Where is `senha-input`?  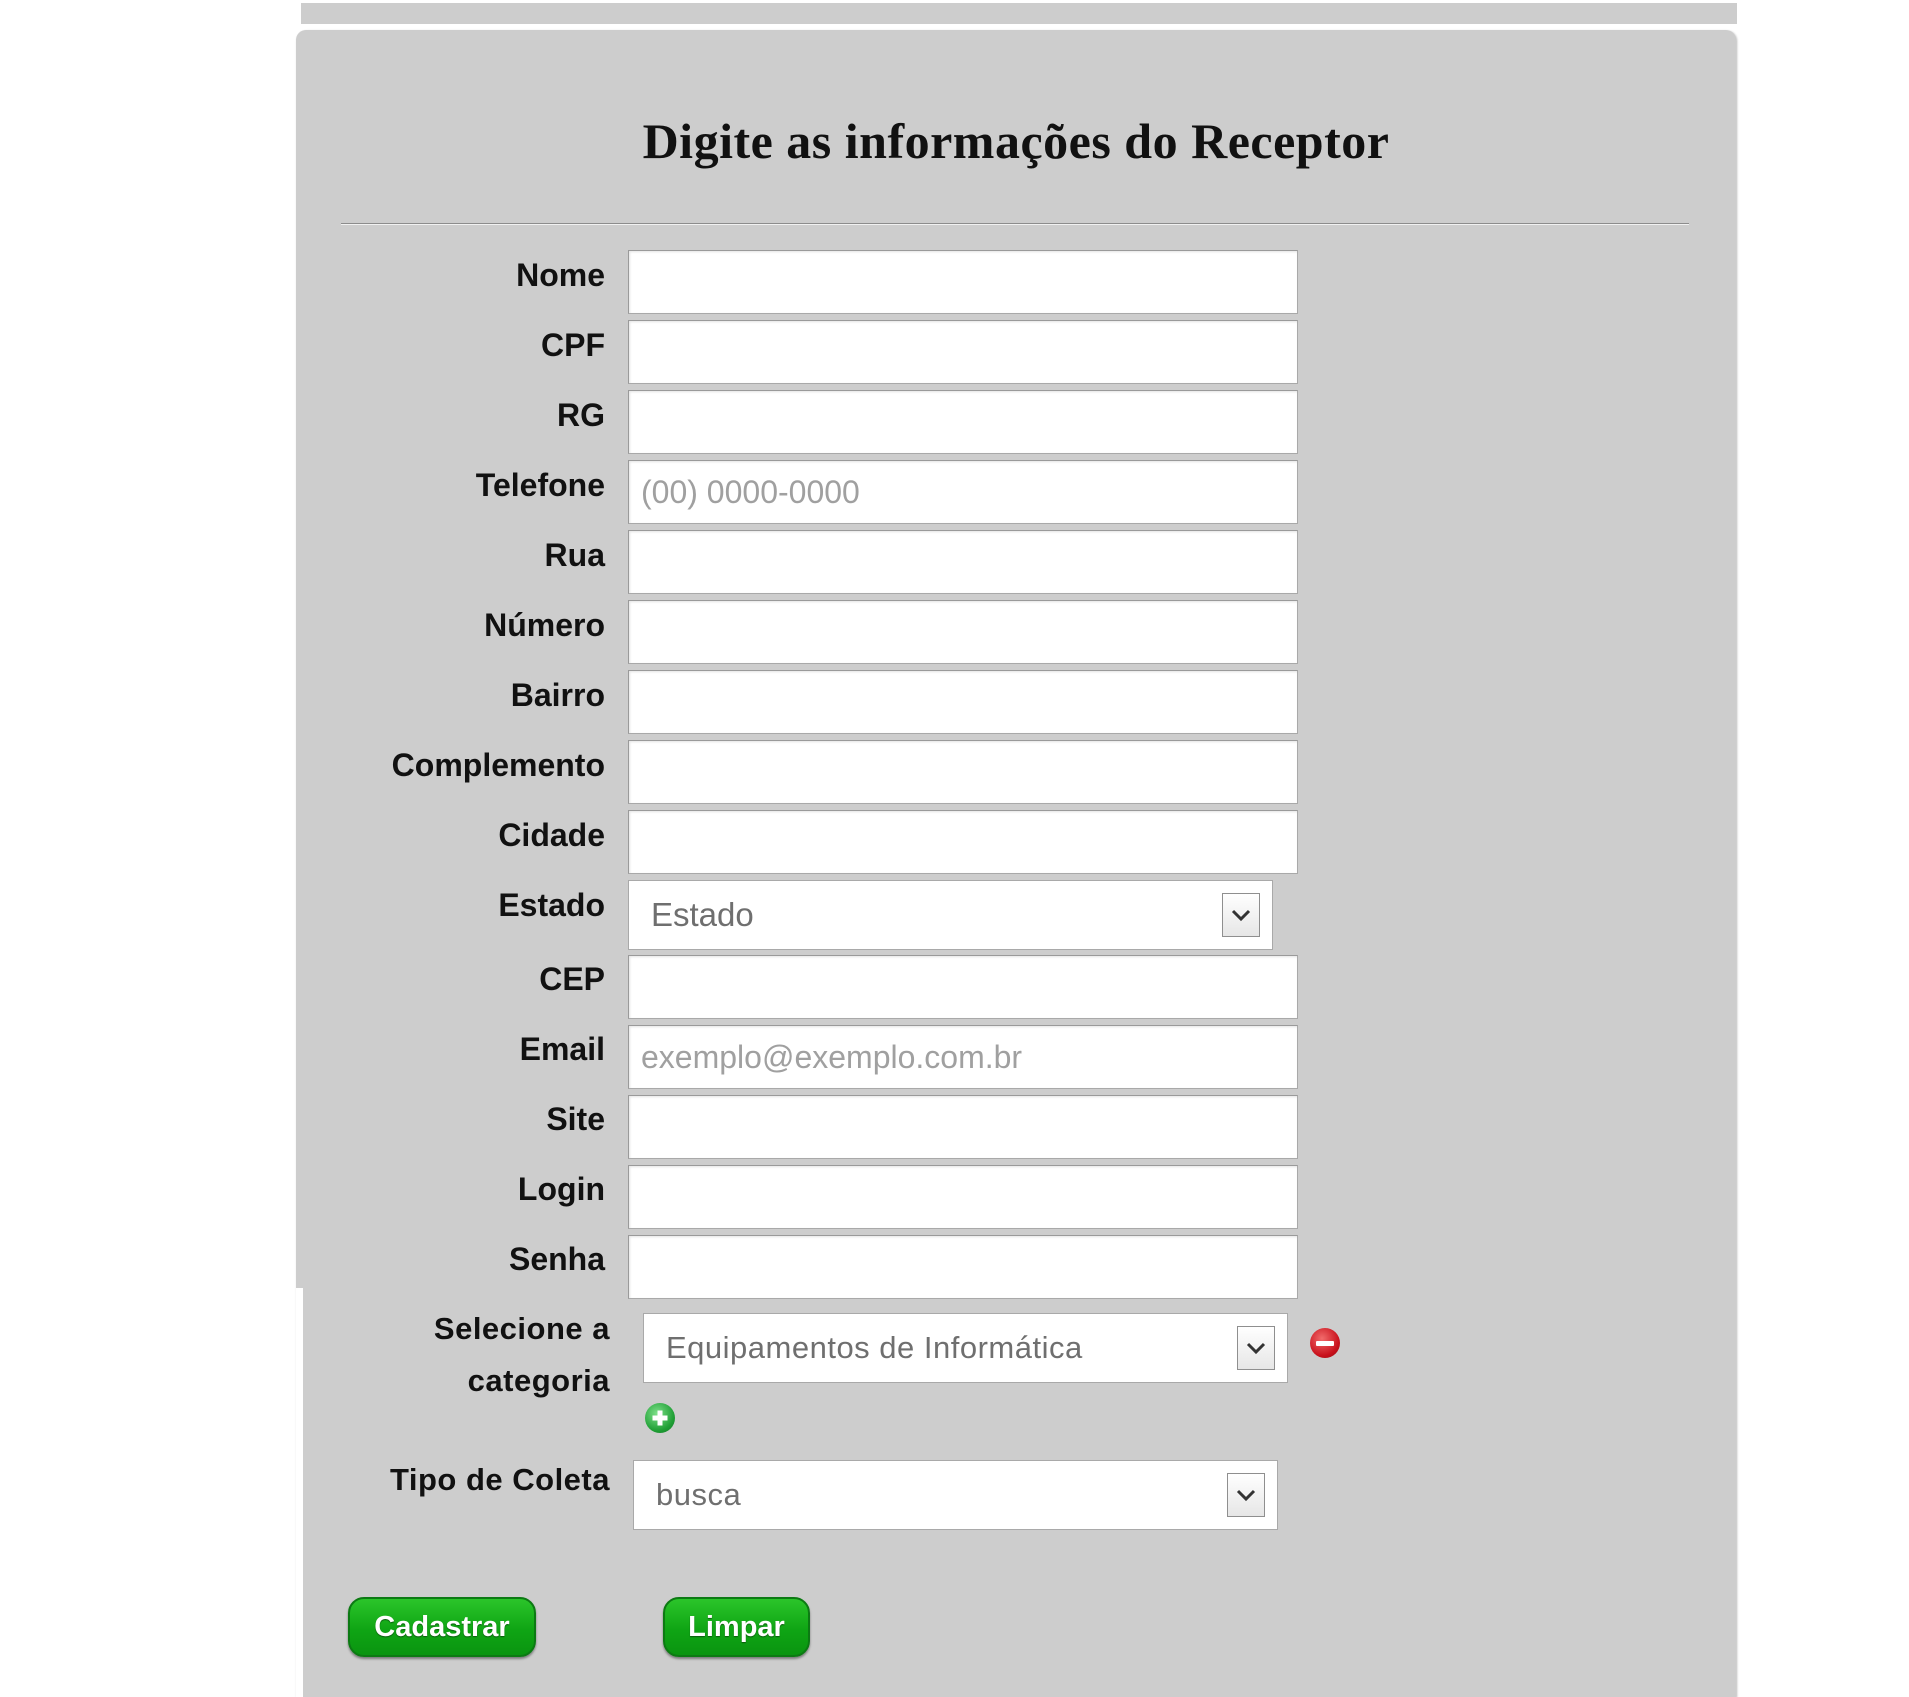 senha-input is located at coordinates (963, 1267).